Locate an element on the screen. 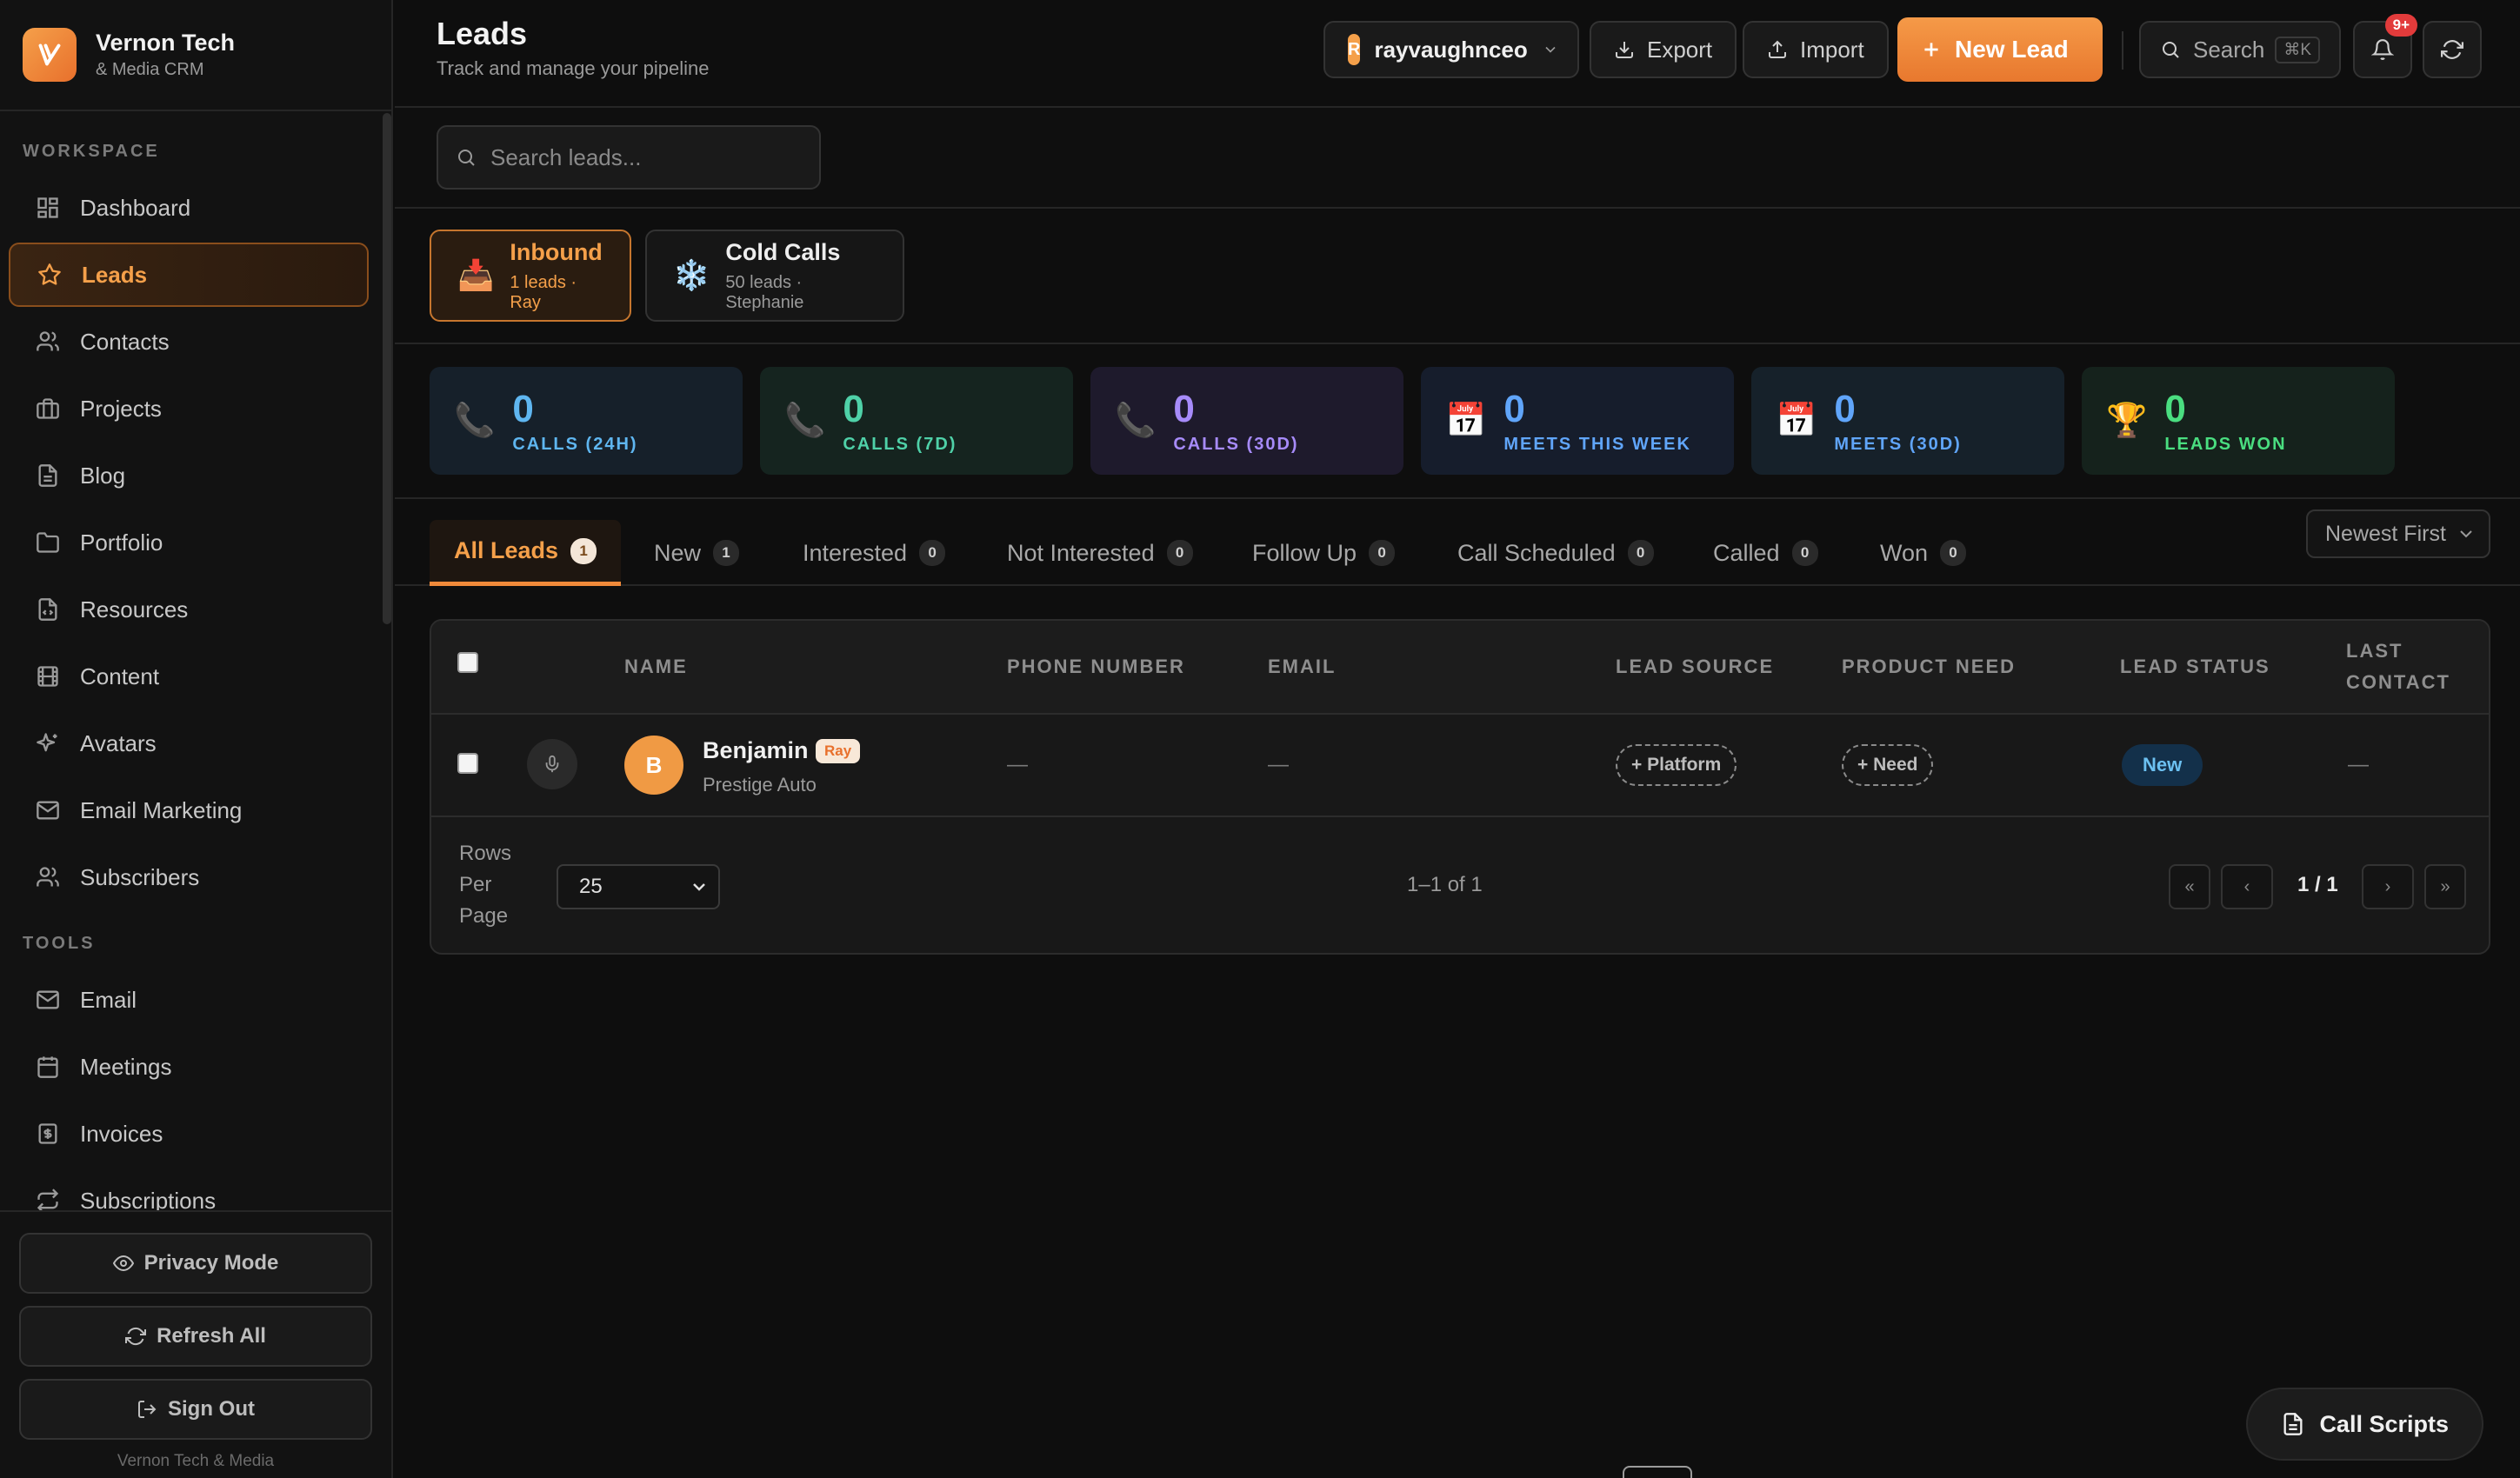 The height and width of the screenshot is (1478, 2520). sidebar-item-label: Dashboard is located at coordinates (135, 207).